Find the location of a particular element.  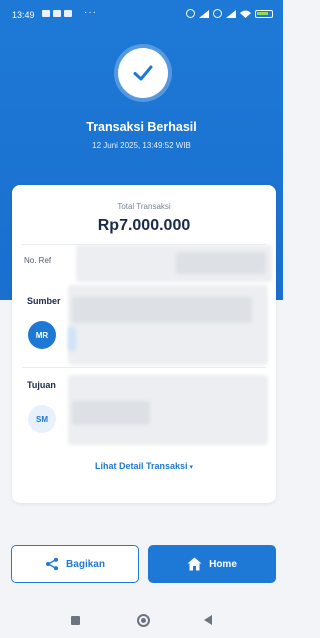

home-button: Home is located at coordinates (212, 564).